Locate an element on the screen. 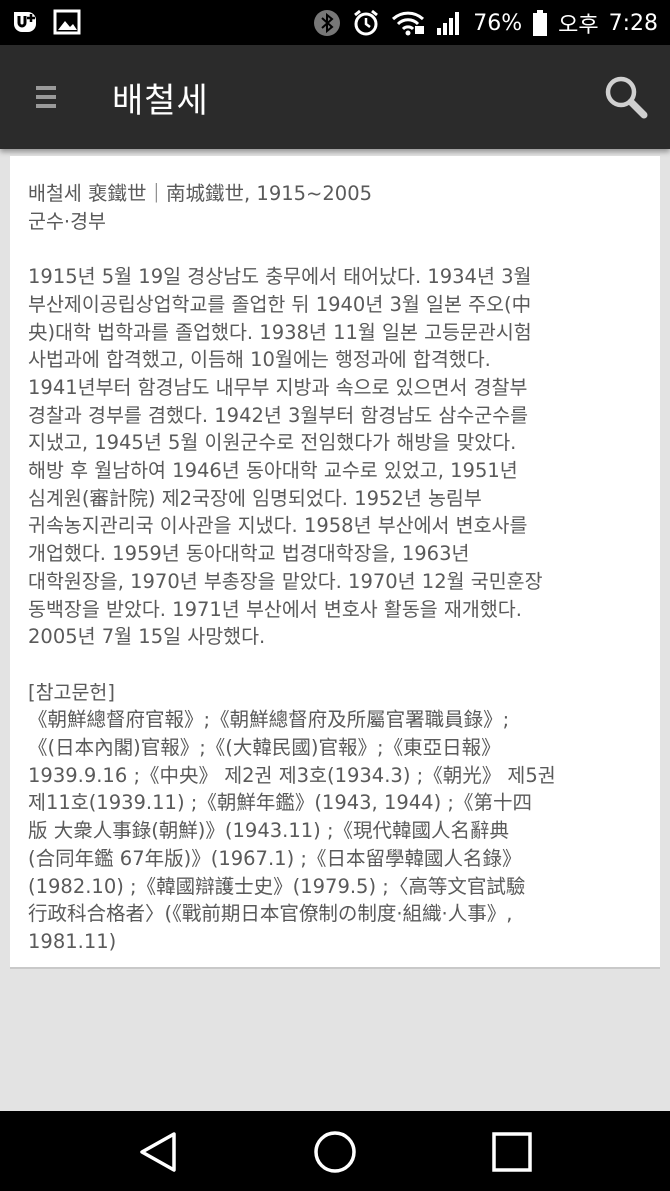 This screenshot has width=670, height=1191. body-line: 해방 후 월남하여 1946년 동아대학 교수로 있었고, 1951년 is located at coordinates (273, 471).